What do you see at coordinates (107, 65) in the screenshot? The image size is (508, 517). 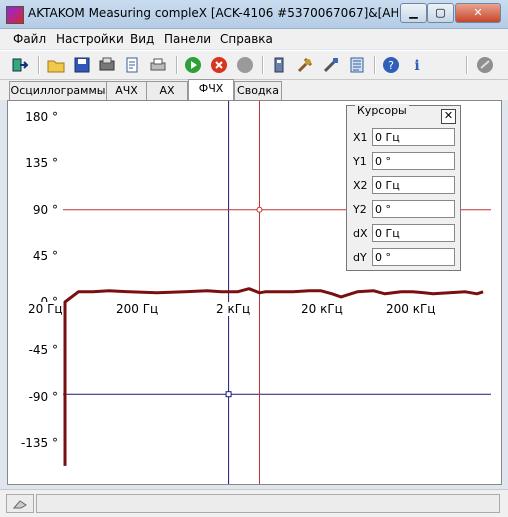 I see `print-preview-icon` at bounding box center [107, 65].